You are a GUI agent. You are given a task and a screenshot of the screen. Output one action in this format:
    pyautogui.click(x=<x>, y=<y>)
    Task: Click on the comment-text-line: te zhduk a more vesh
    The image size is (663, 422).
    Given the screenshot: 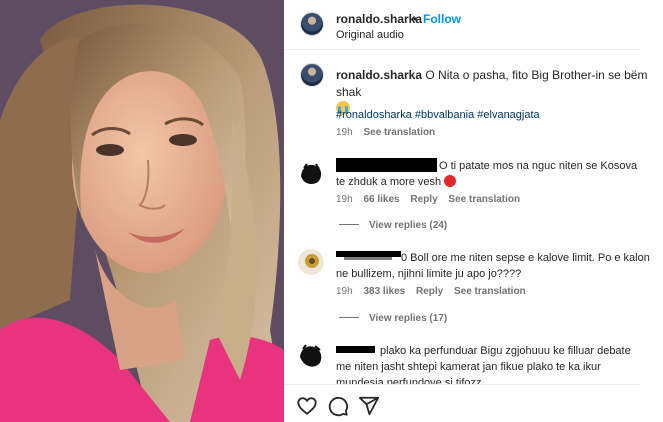 What is the action you would take?
    pyautogui.click(x=396, y=182)
    